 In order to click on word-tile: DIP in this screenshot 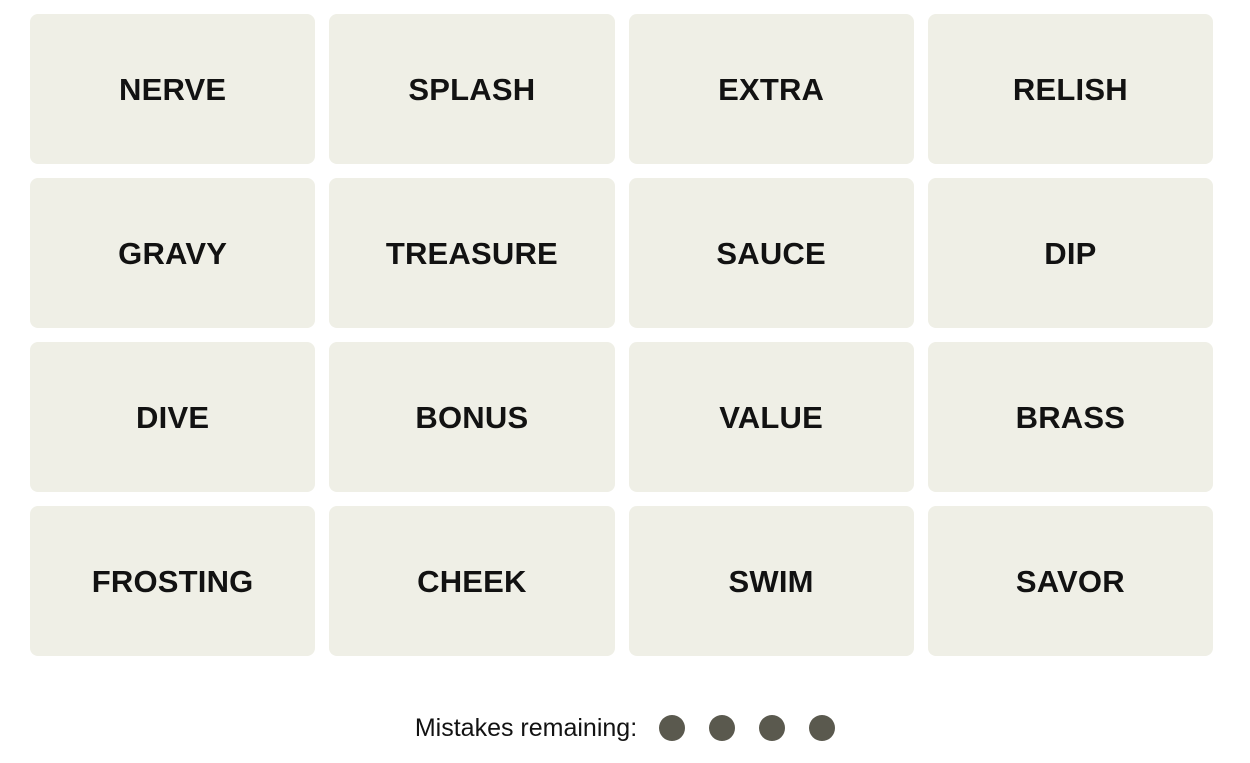, I will do `click(1070, 253)`.